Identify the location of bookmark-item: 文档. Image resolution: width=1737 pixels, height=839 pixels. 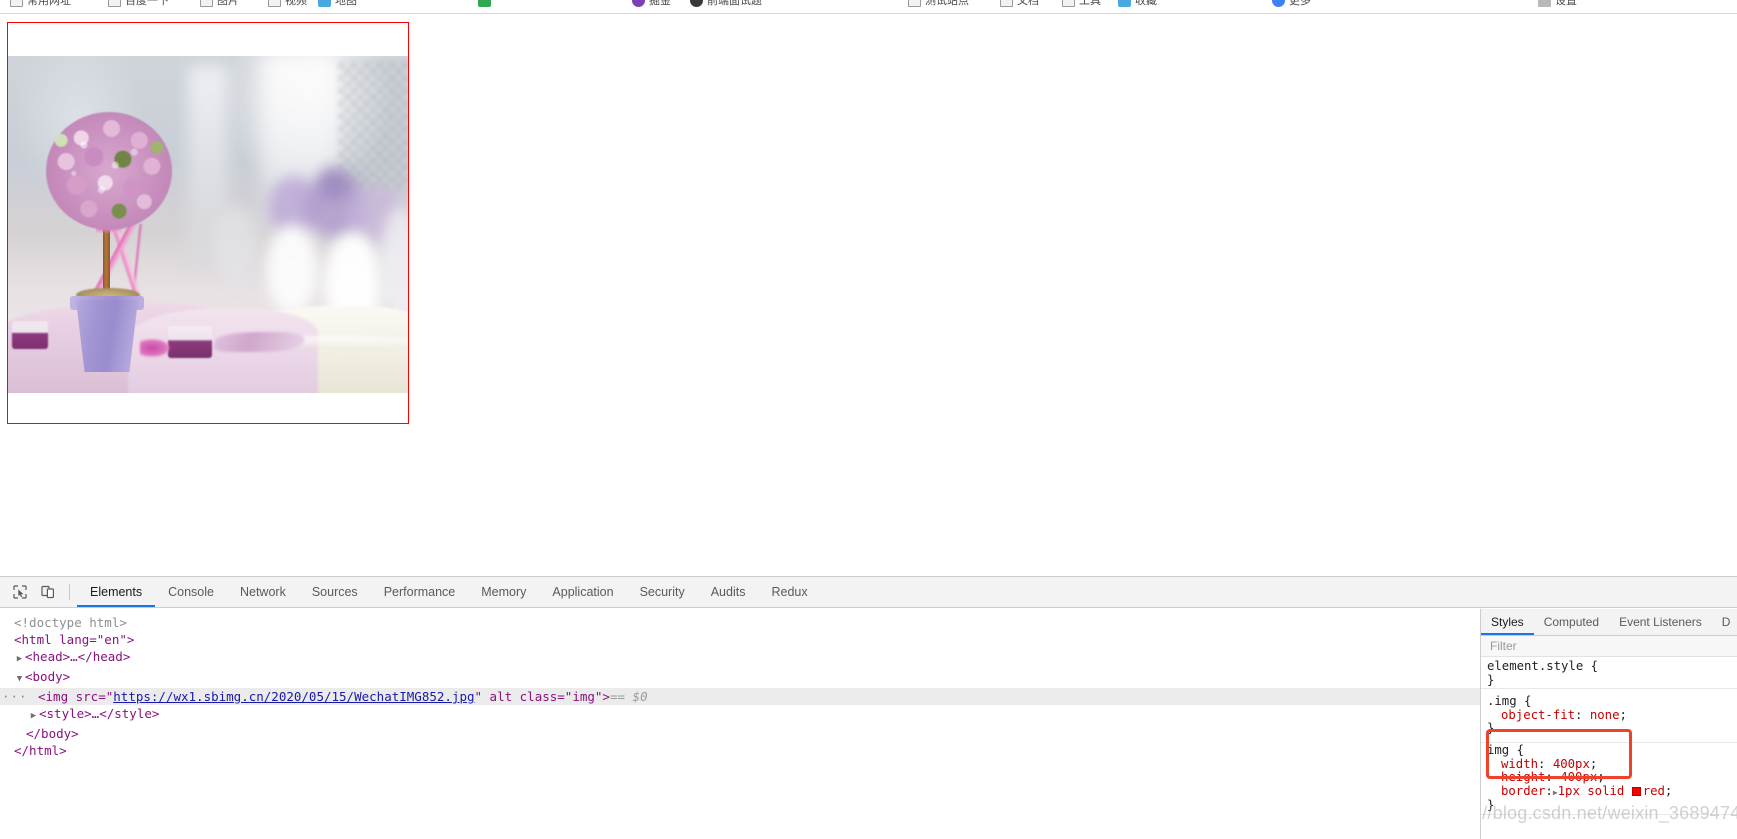
(1019, 5).